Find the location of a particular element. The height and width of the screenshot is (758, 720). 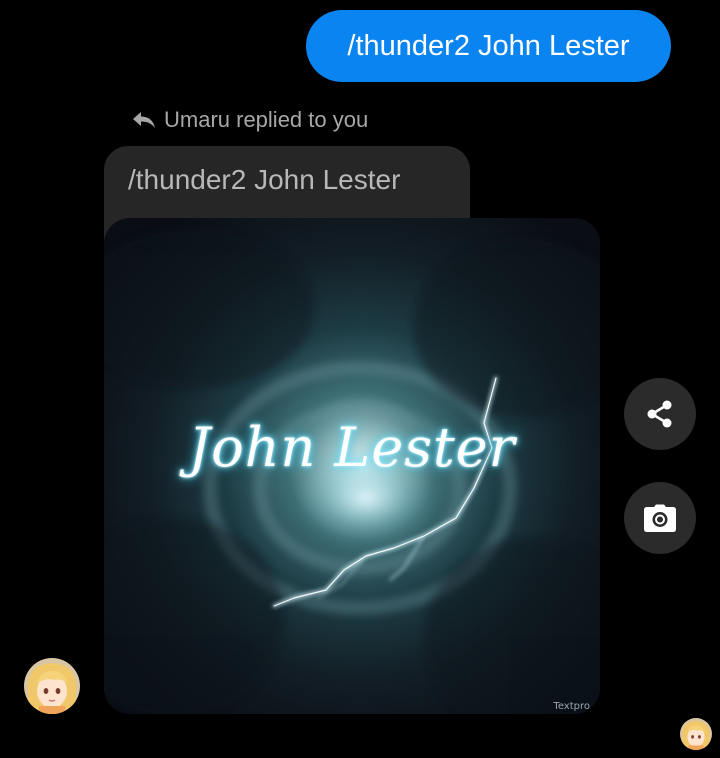

sender-avatar is located at coordinates (52, 686).